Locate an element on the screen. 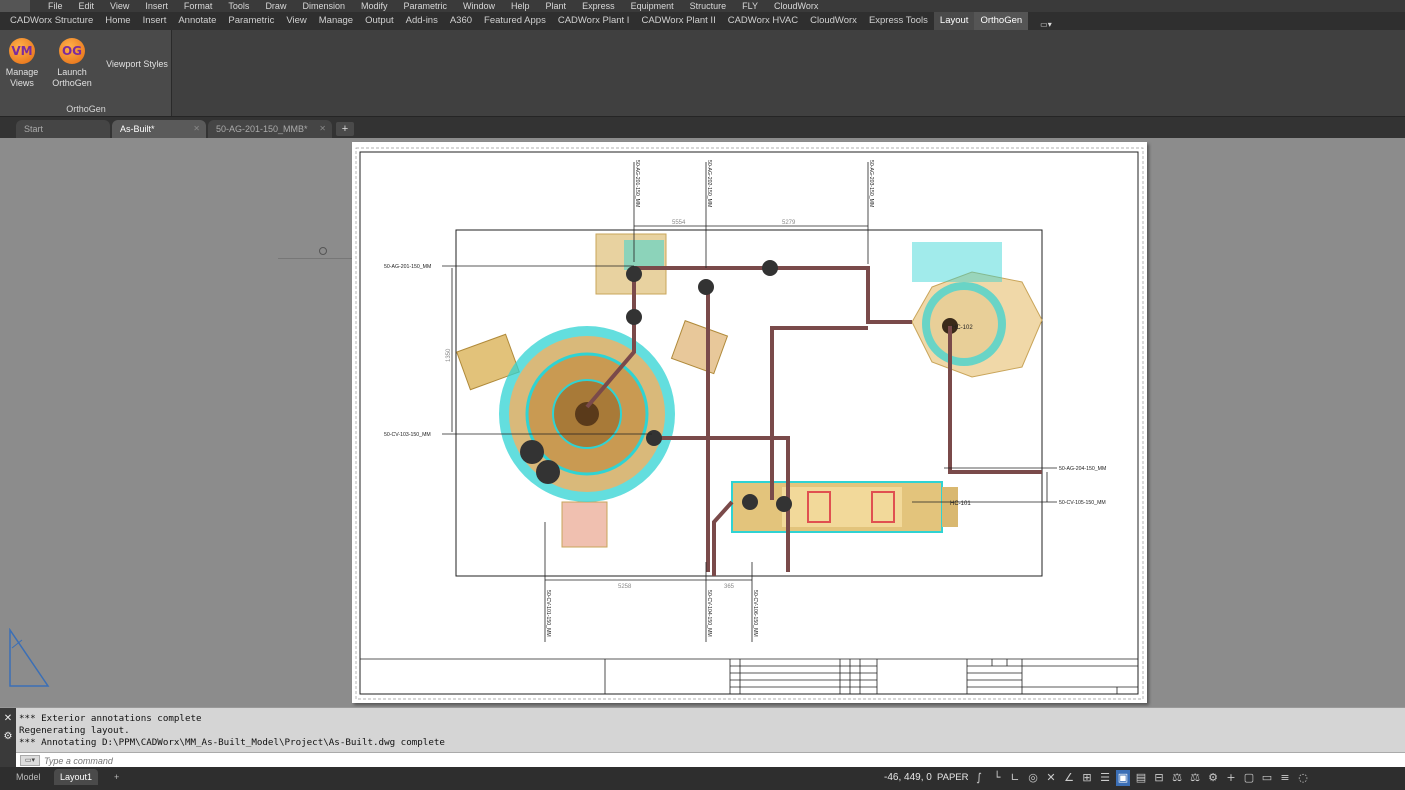 The image size is (1405, 790). add-layout-button: + is located at coordinates (116, 777).